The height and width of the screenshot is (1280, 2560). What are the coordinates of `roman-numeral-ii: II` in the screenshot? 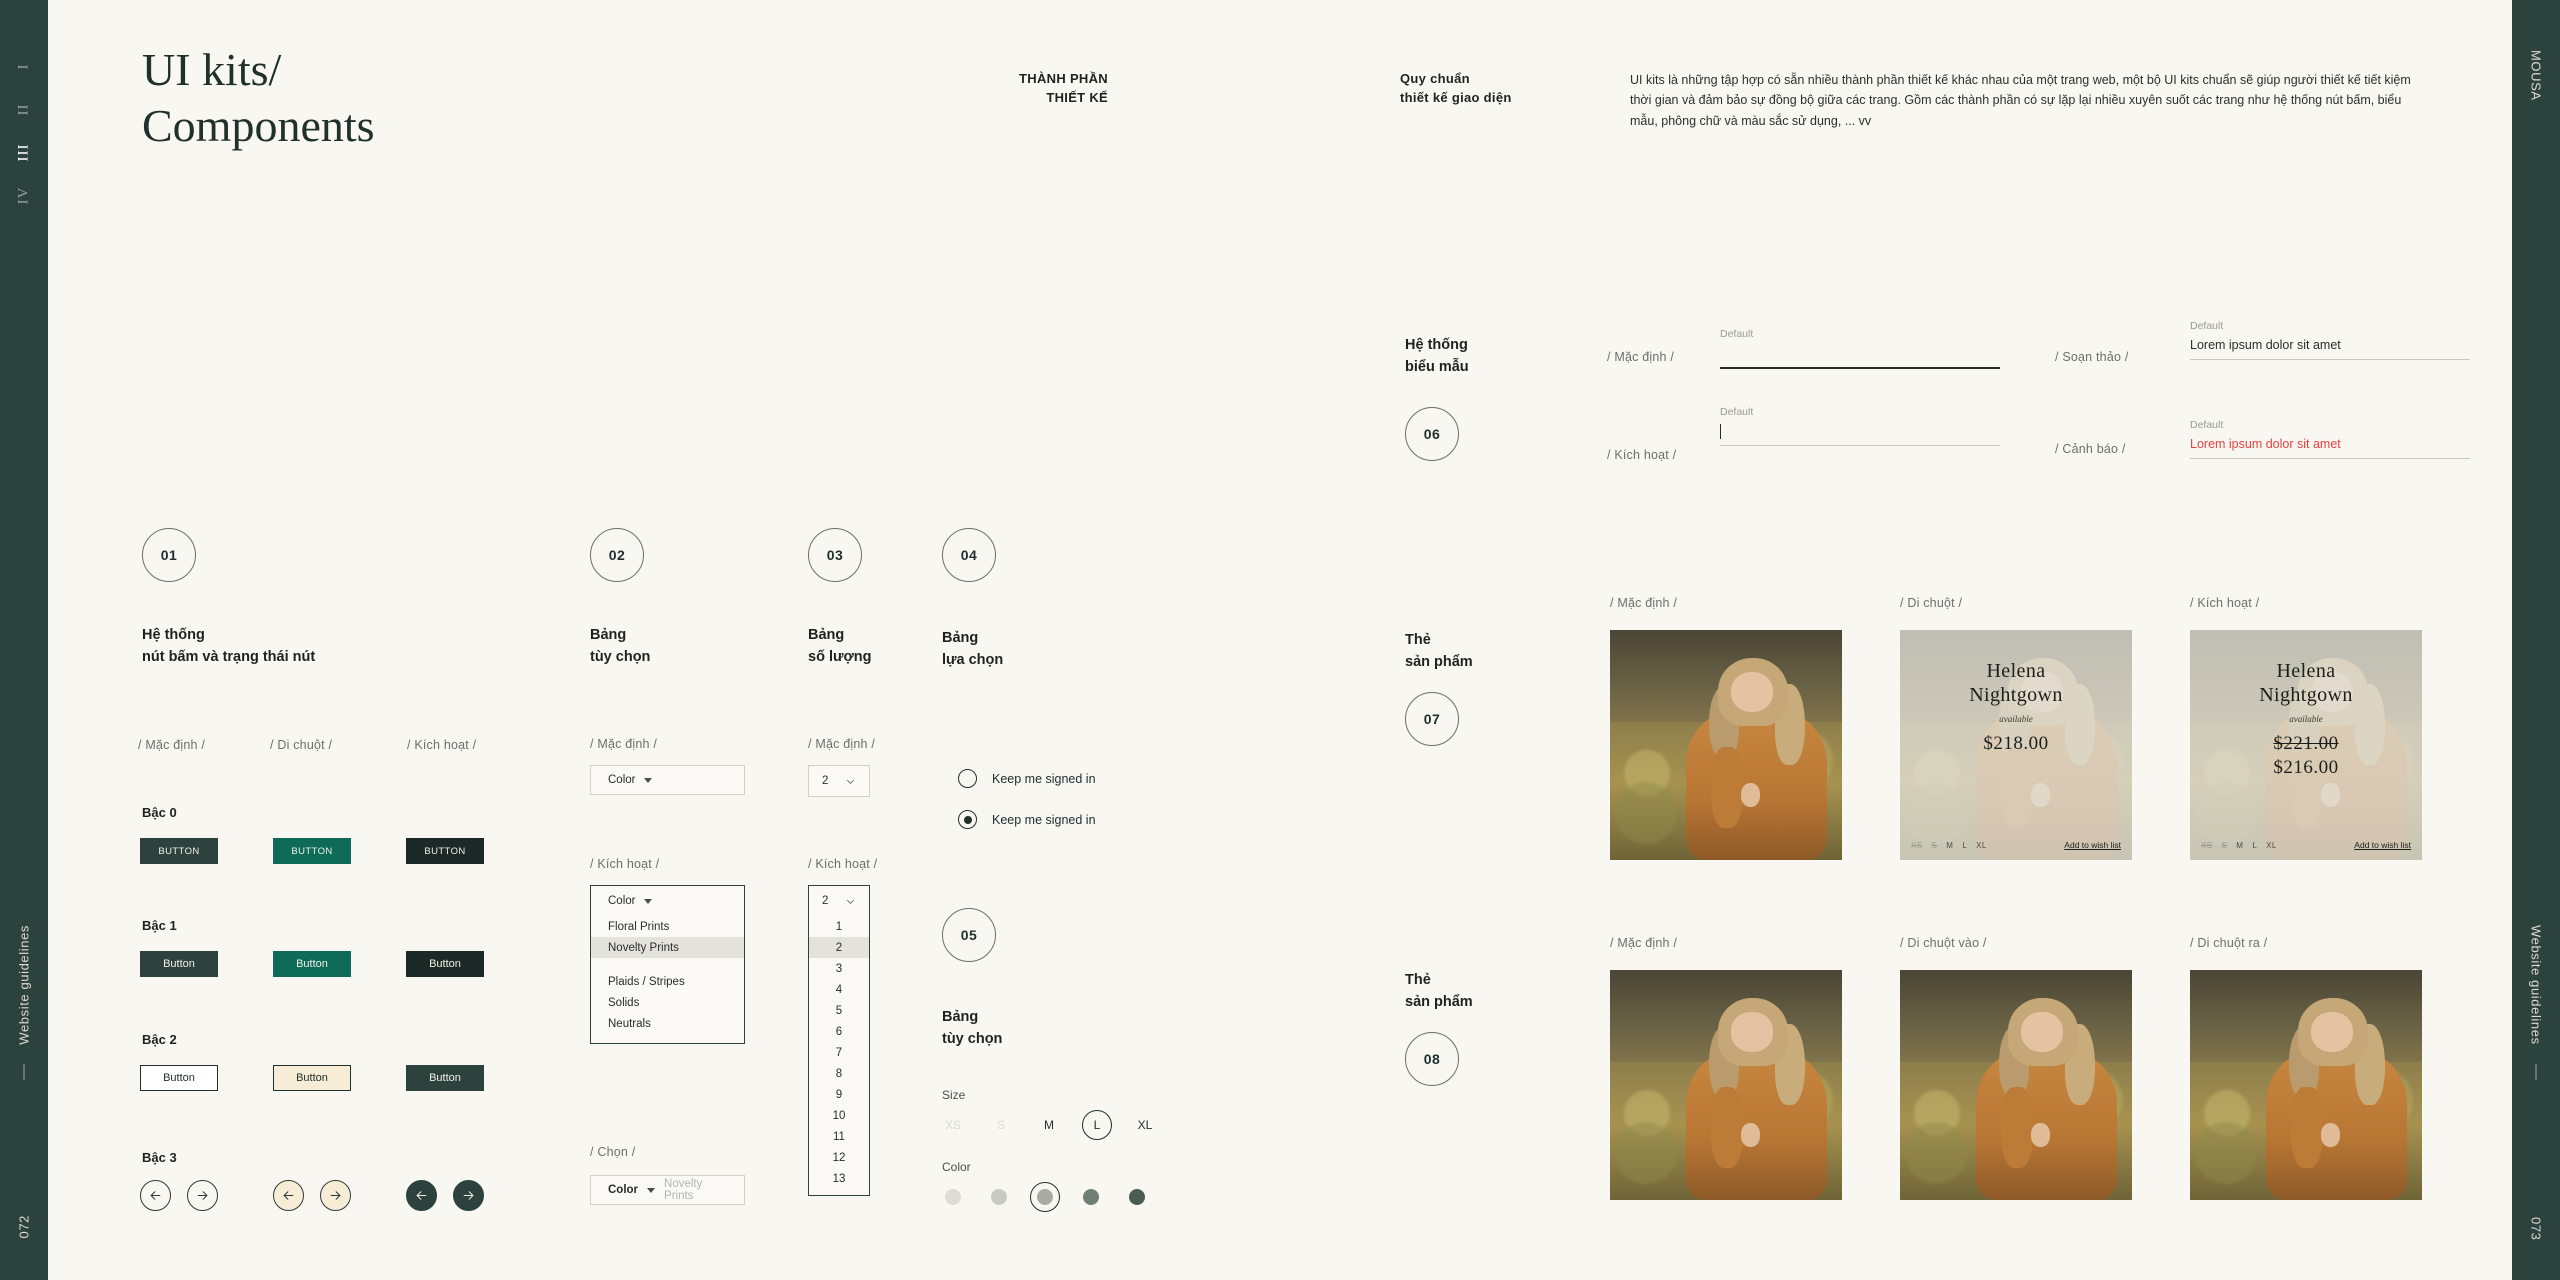 It's located at (24, 110).